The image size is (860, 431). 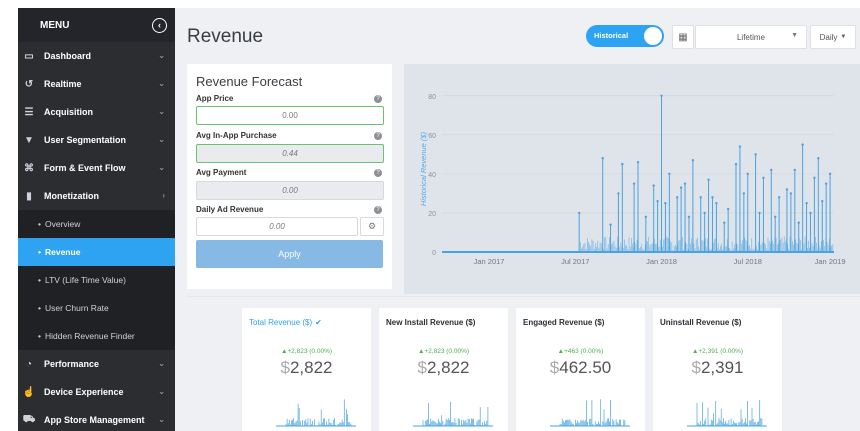 I want to click on calendar-icon: ▦, so click(x=683, y=37).